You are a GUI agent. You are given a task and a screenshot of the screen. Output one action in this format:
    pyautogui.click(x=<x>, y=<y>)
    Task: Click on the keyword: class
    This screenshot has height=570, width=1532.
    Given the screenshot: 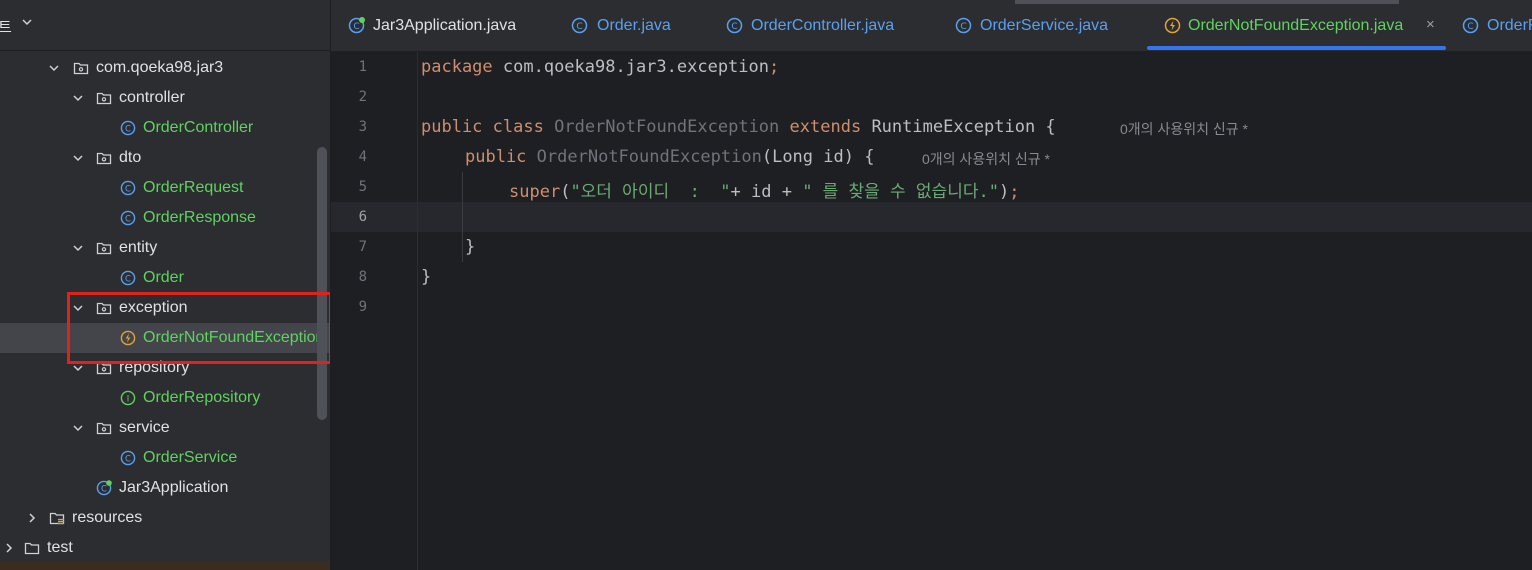 What is the action you would take?
    pyautogui.click(x=518, y=127)
    